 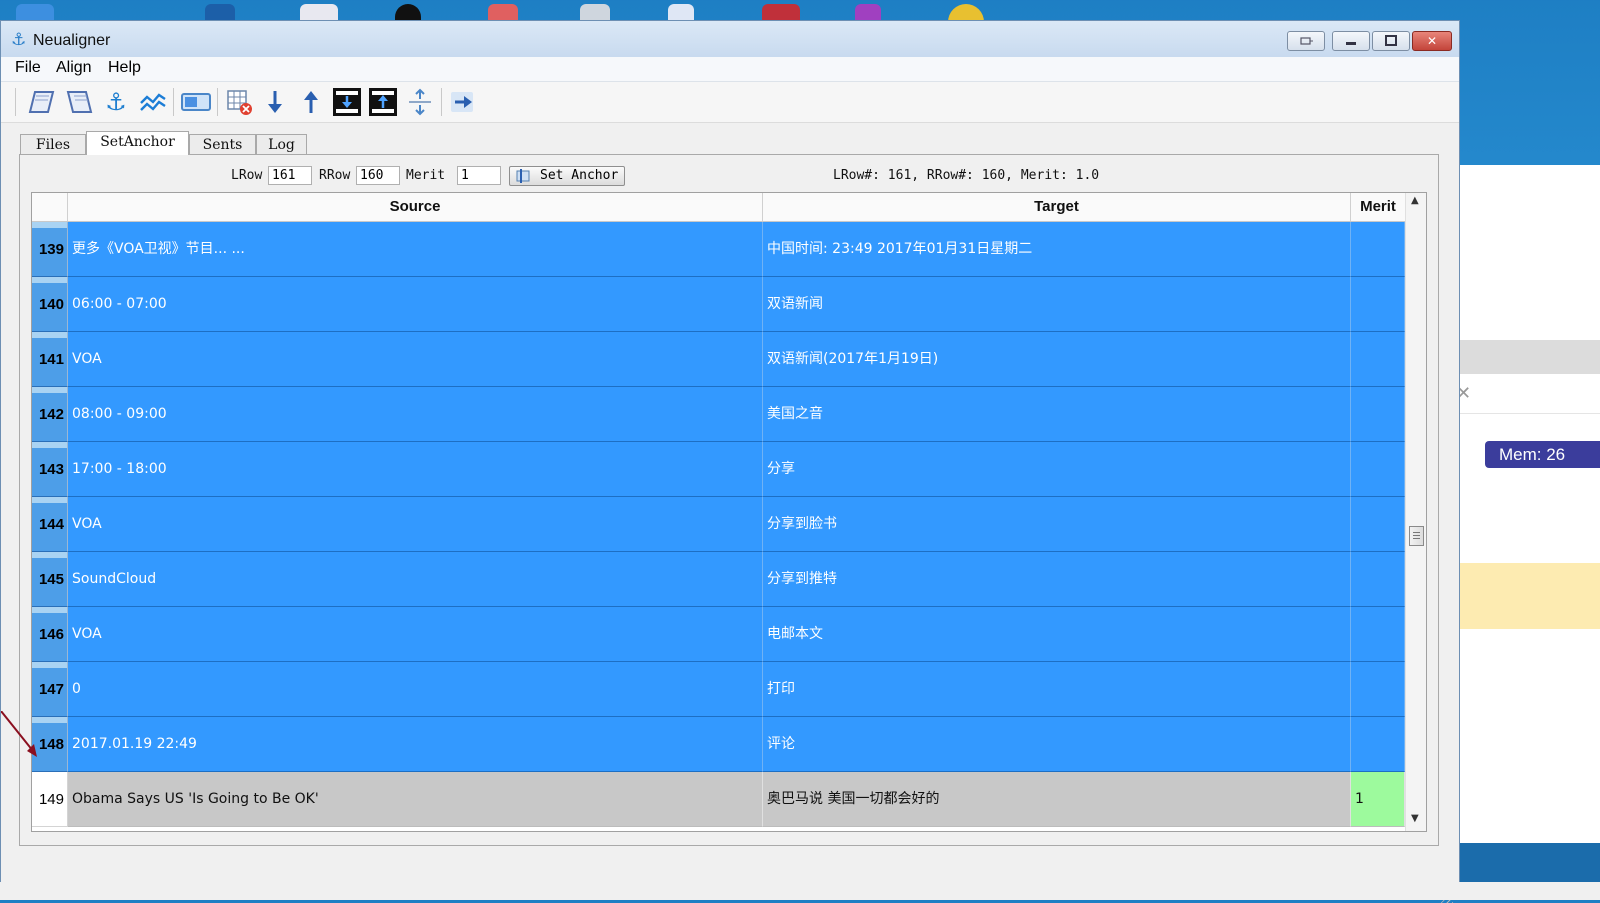 What do you see at coordinates (730, 39) in the screenshot?
I see `title-bar: ⚓ Neualigner ✕` at bounding box center [730, 39].